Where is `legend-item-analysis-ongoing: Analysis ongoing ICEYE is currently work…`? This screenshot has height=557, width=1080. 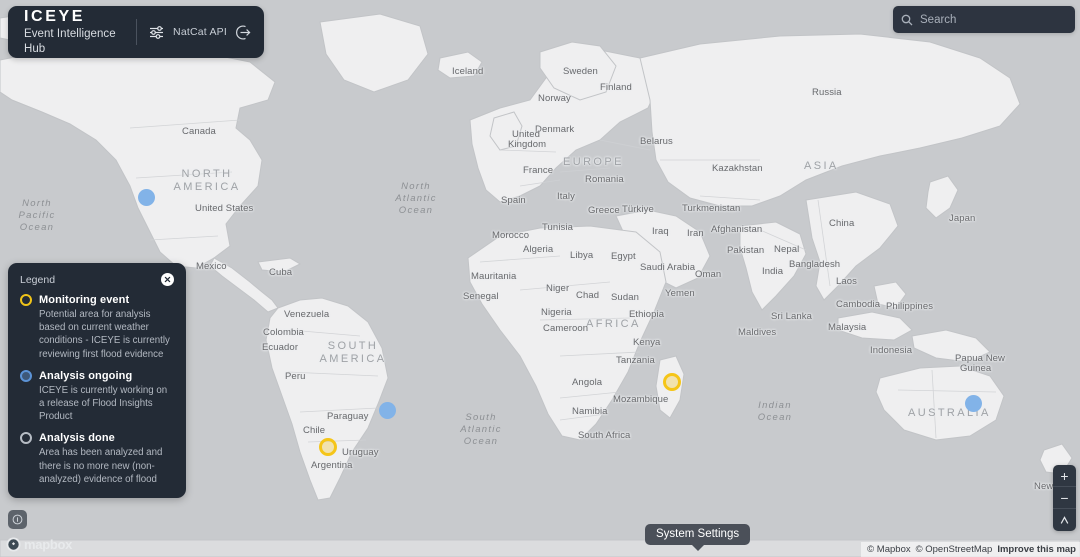 legend-item-analysis-ongoing: Analysis ongoing ICEYE is currently work… is located at coordinates (97, 396).